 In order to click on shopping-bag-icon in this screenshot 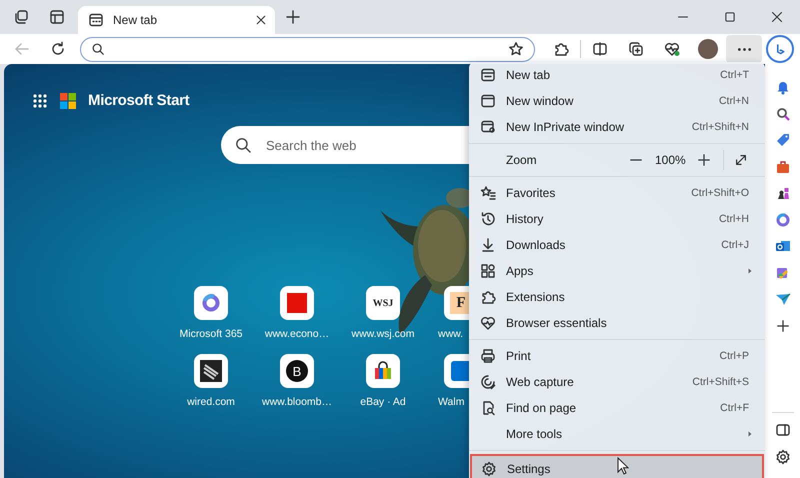, I will do `click(383, 371)`.